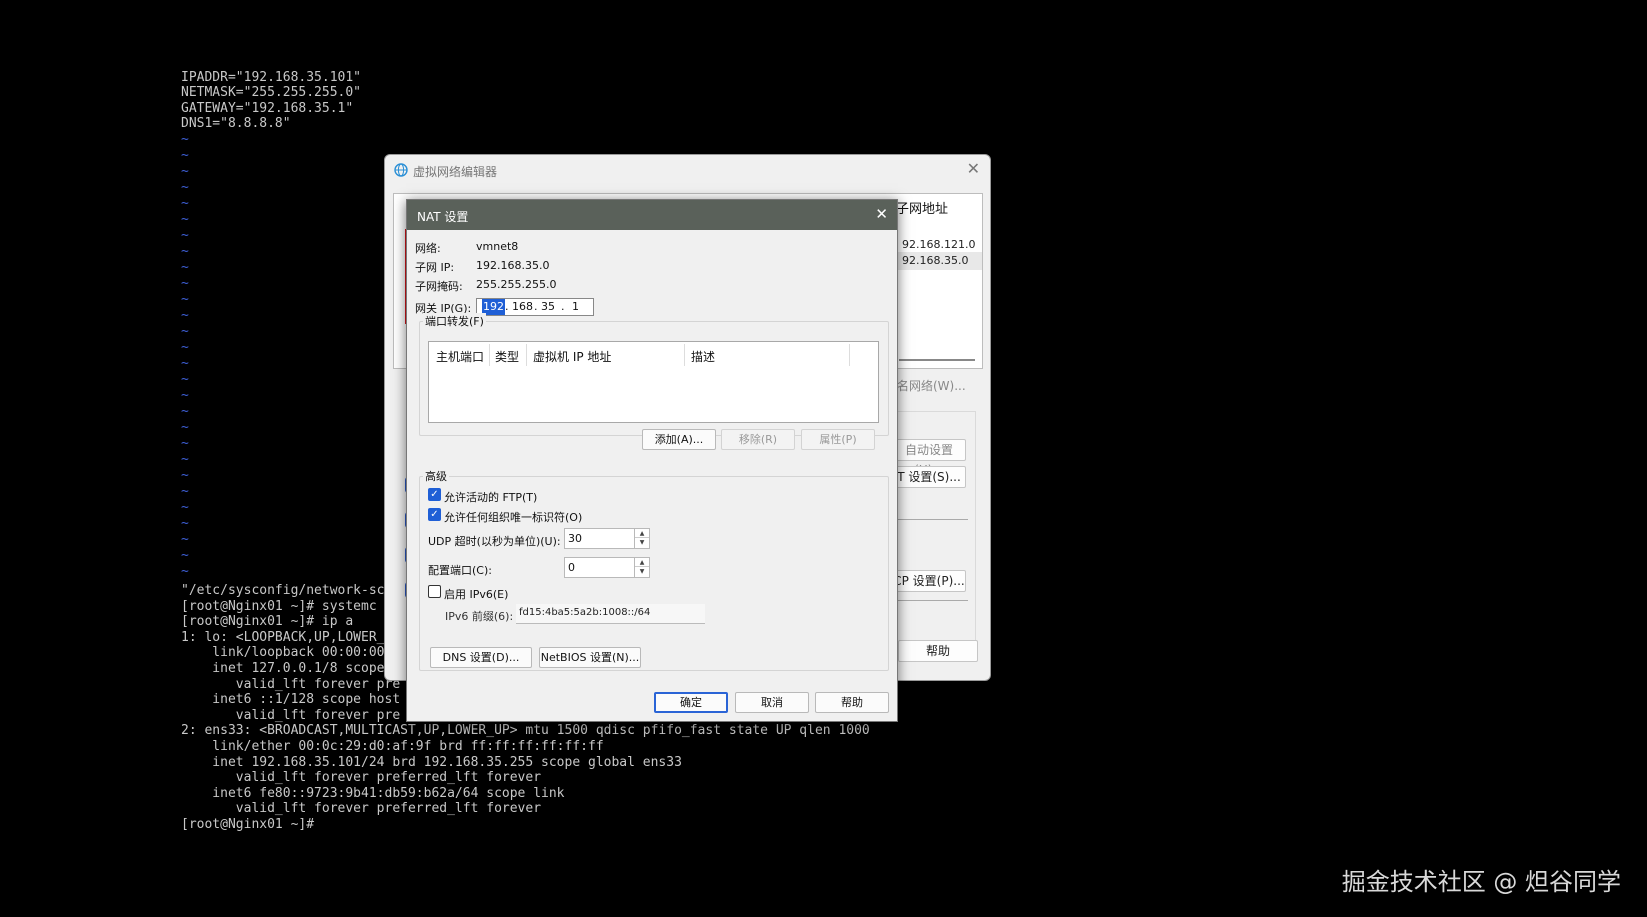  What do you see at coordinates (443, 217) in the screenshot?
I see `dialog-title: NAT 设置` at bounding box center [443, 217].